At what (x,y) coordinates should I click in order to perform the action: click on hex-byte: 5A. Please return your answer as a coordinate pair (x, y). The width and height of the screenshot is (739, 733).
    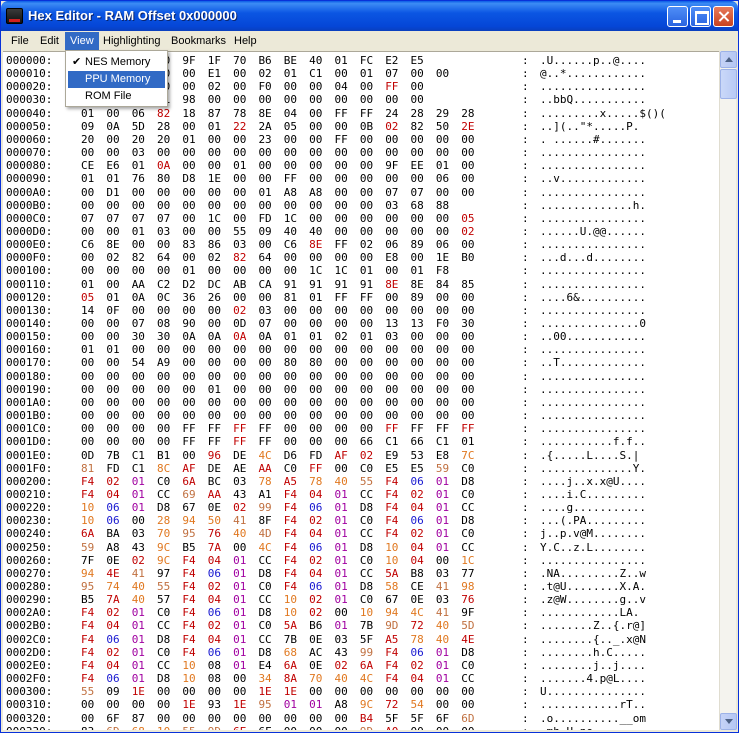
    Looking at the image, I should click on (293, 625).